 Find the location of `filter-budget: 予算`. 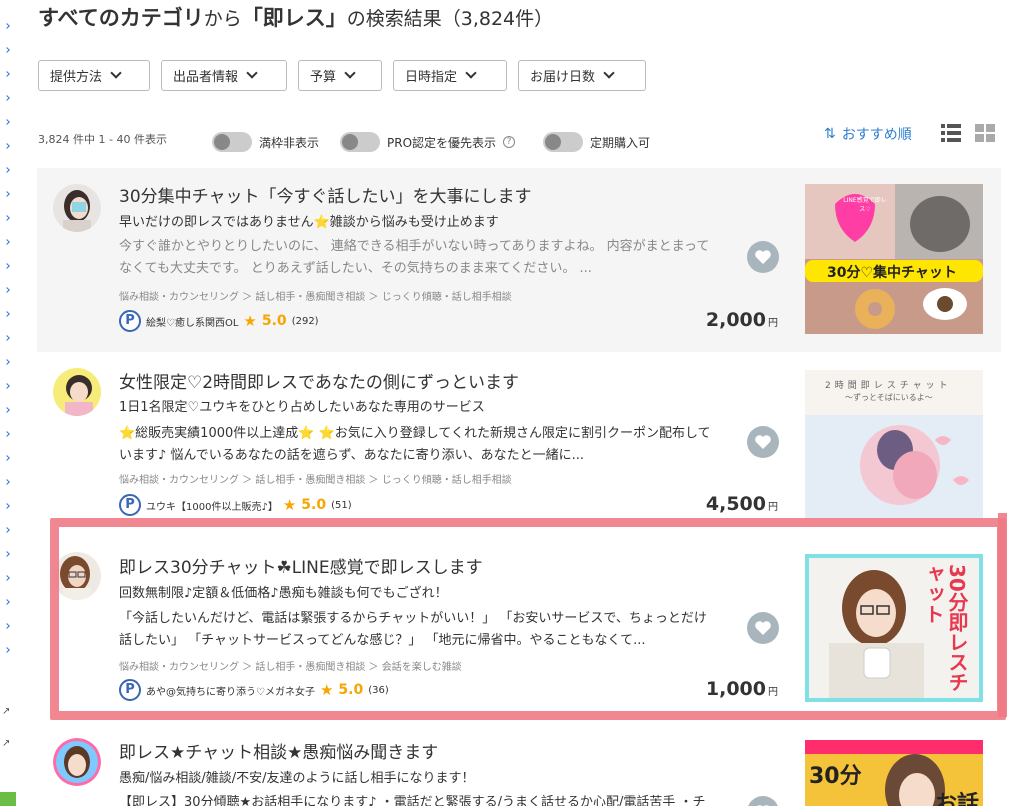

filter-budget: 予算 is located at coordinates (340, 75).